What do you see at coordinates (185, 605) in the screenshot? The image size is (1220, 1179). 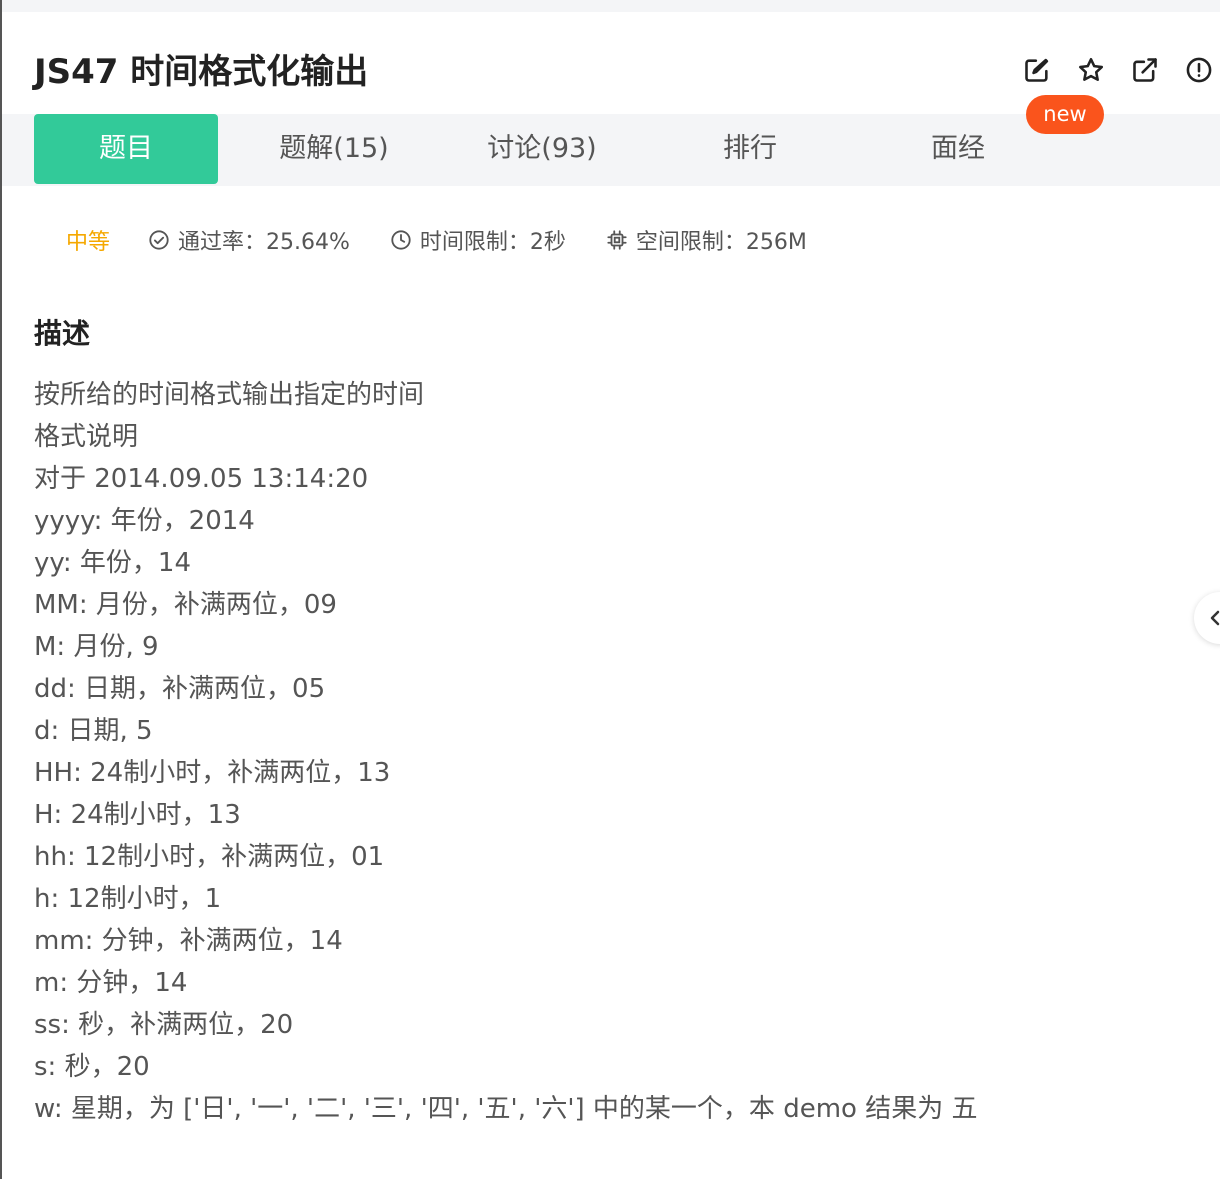 I see `description-line: MM: 月份，补满两位，09` at bounding box center [185, 605].